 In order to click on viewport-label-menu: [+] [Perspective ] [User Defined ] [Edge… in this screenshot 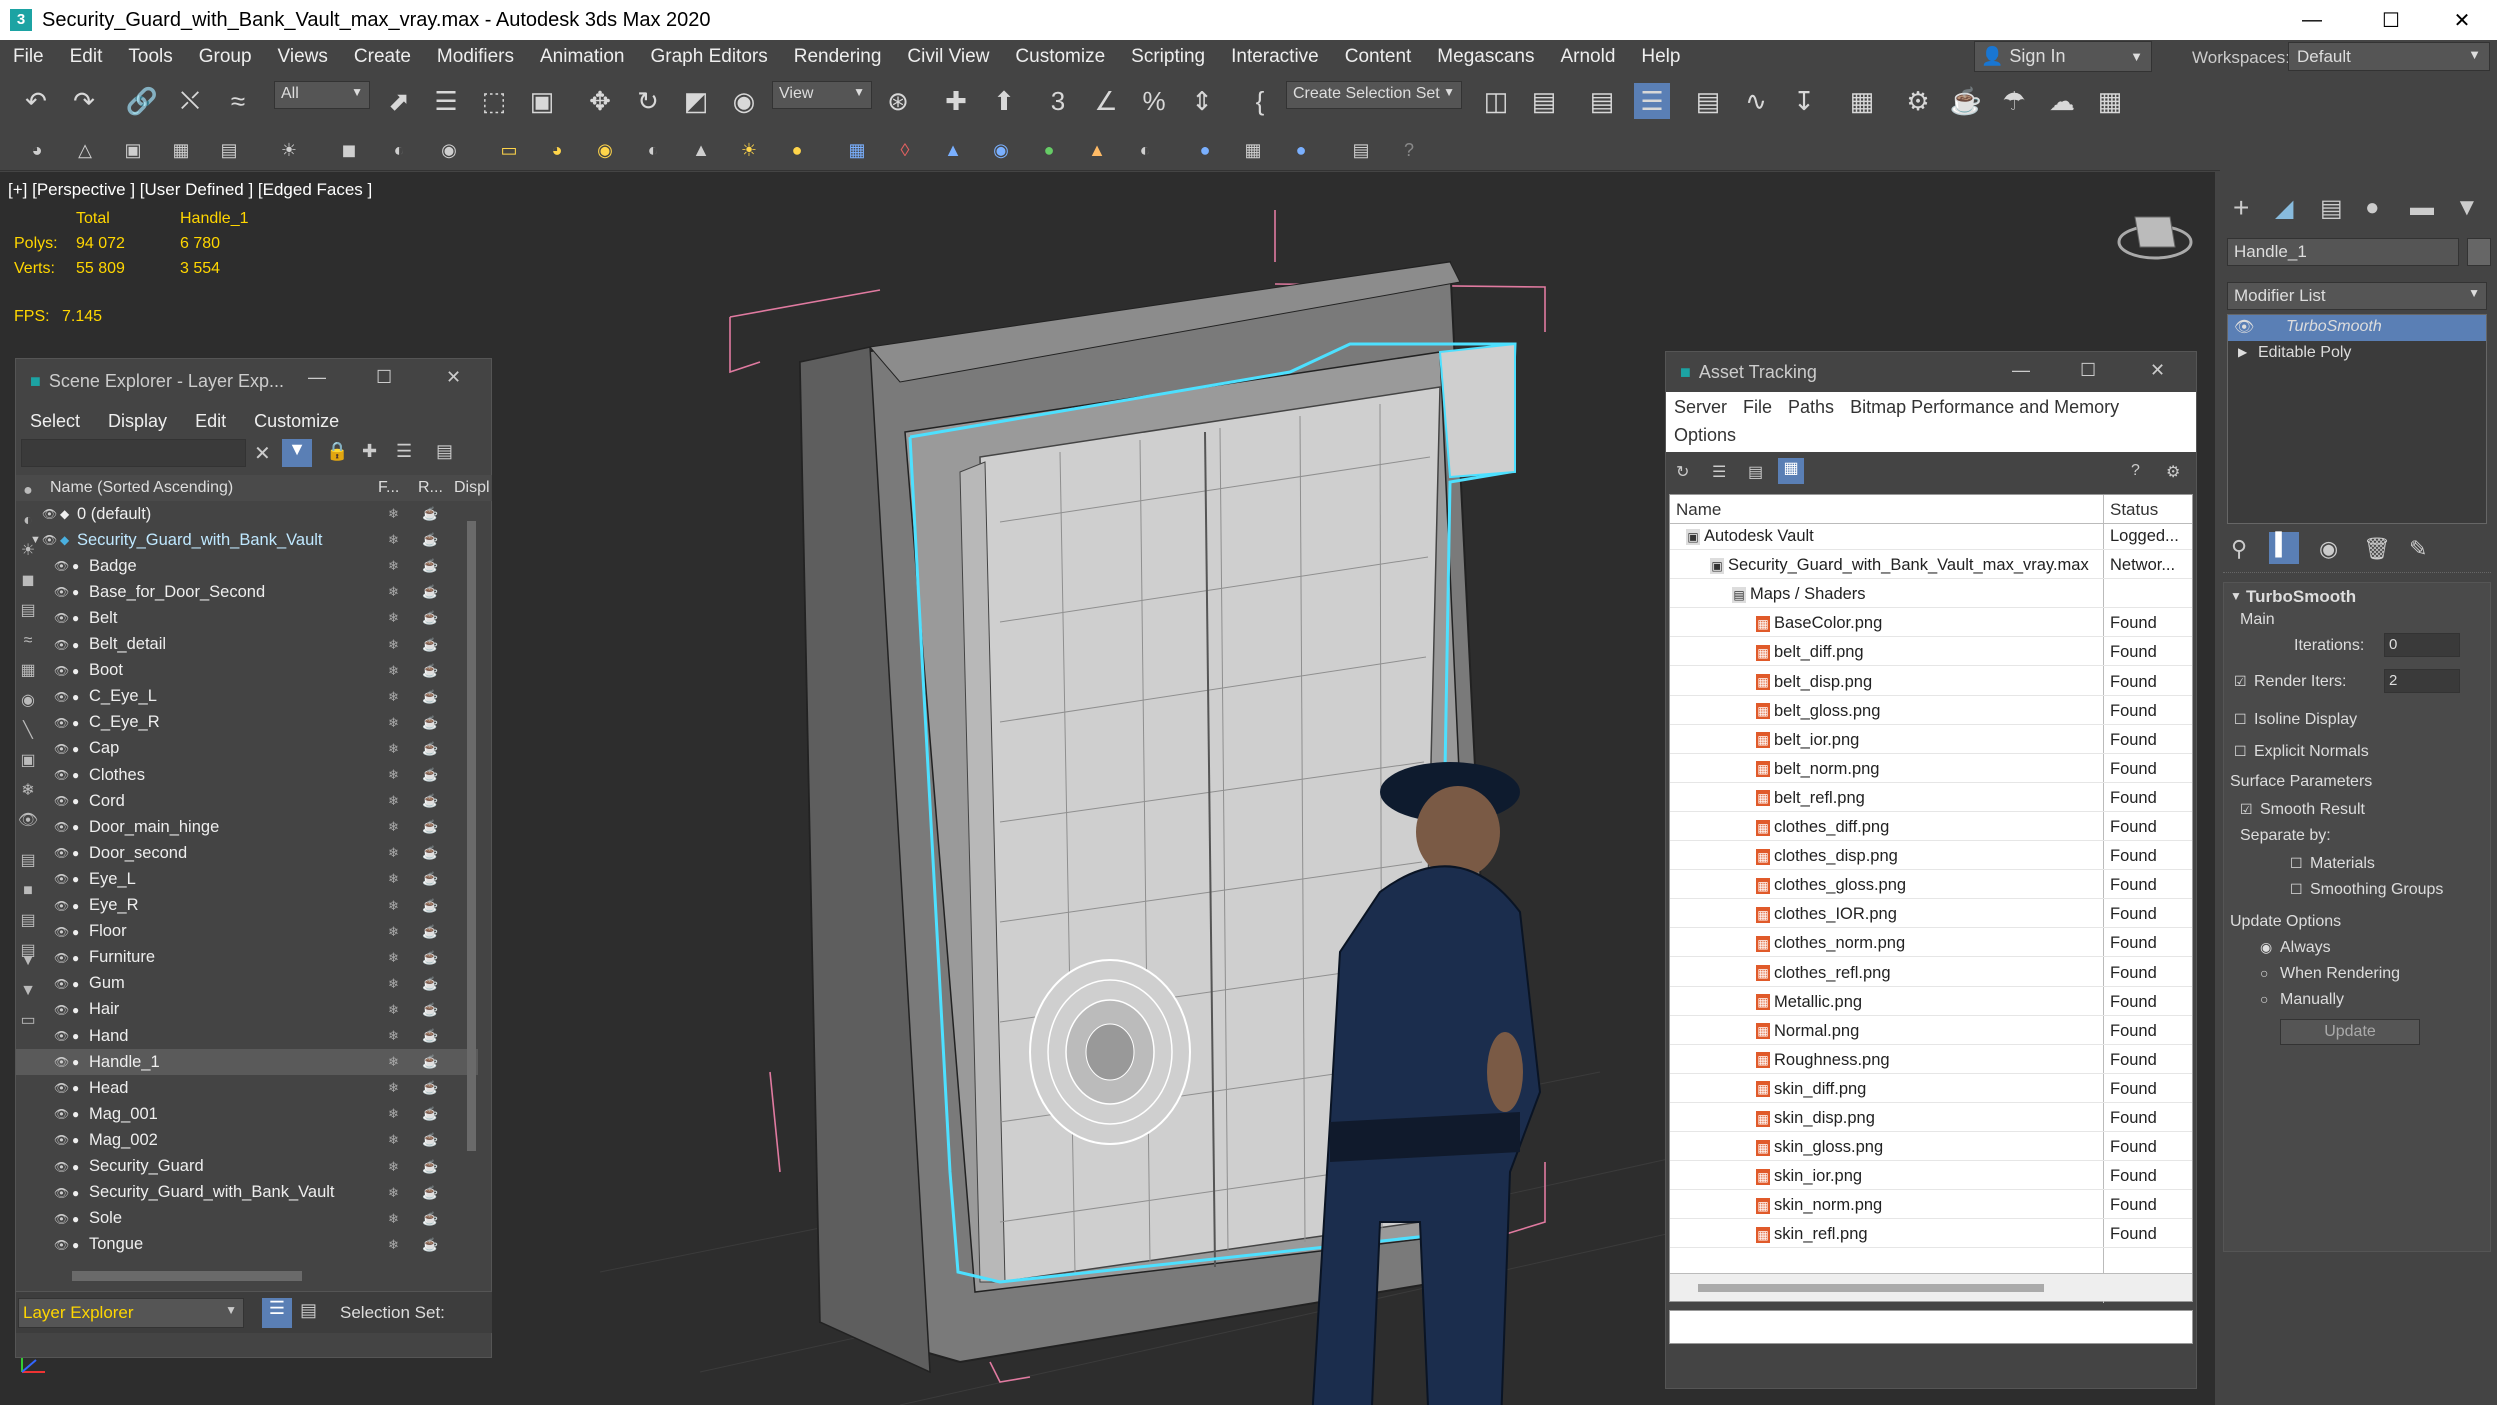, I will do `click(190, 190)`.